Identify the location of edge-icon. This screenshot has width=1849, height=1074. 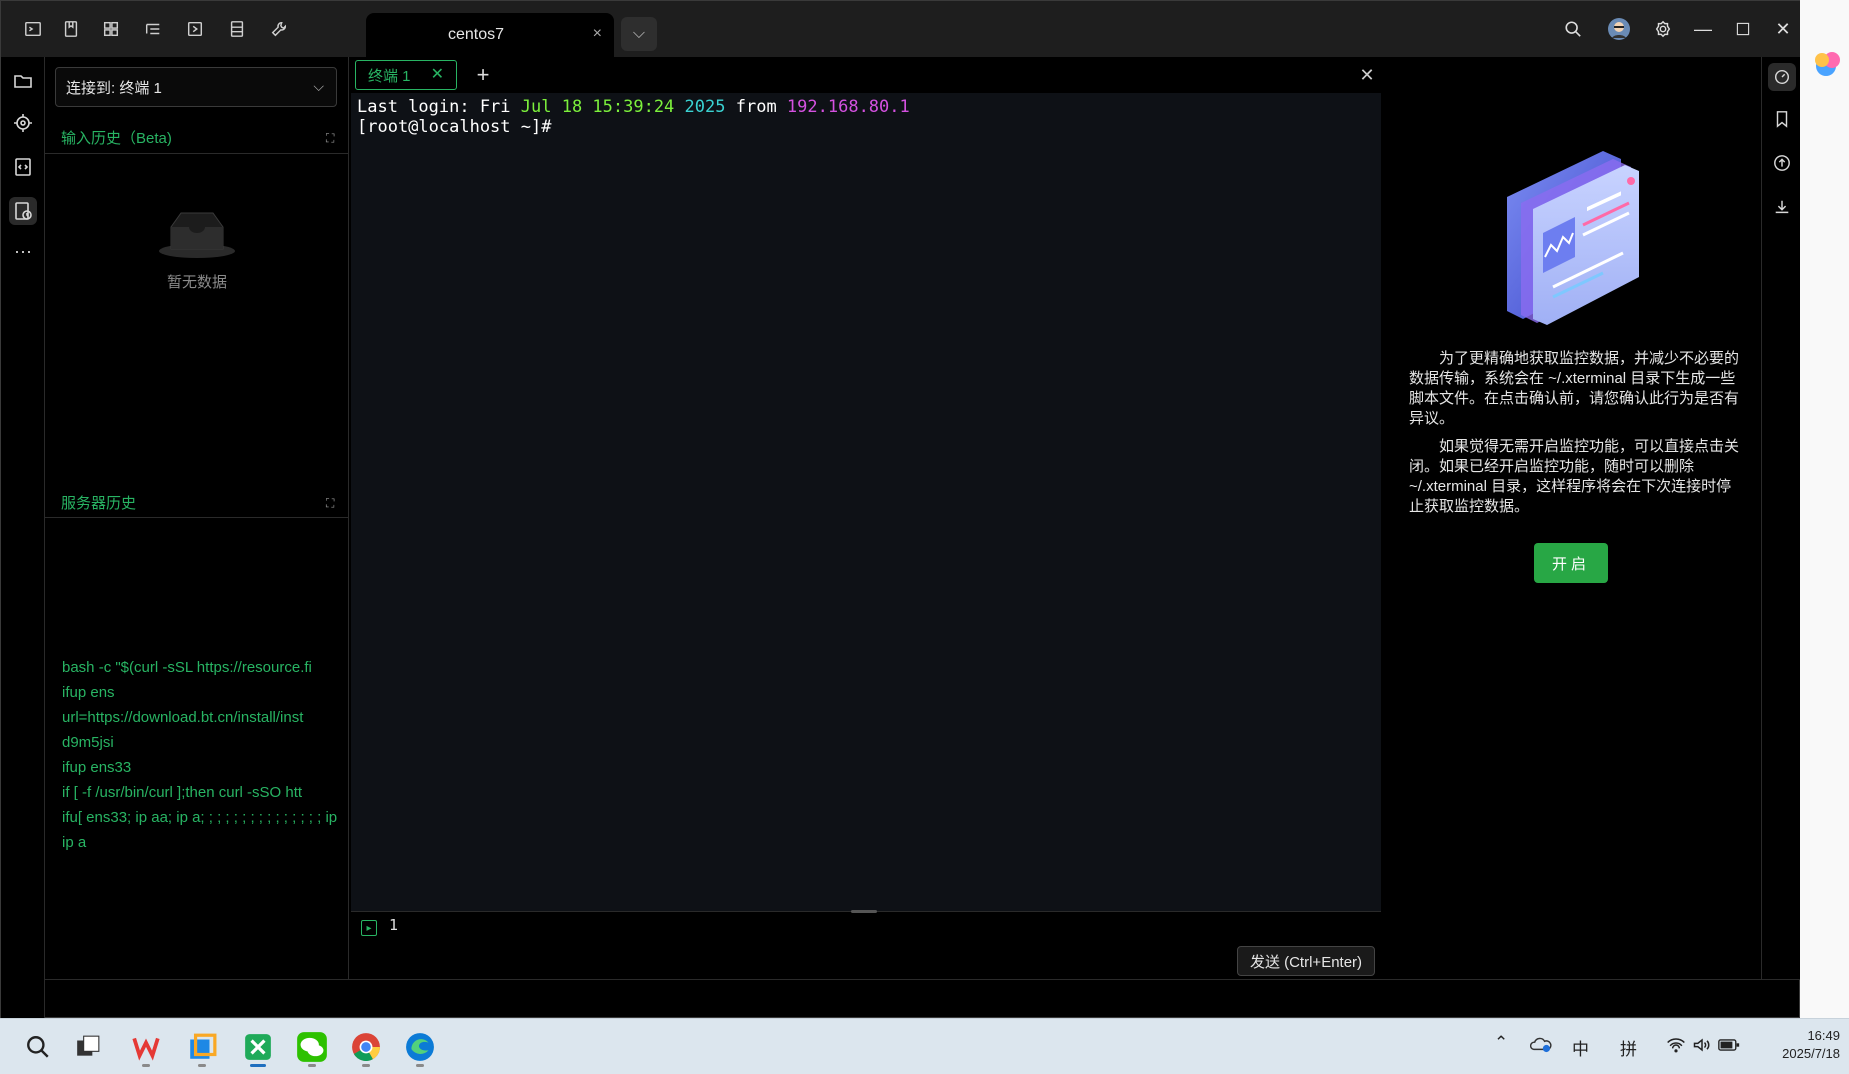
(420, 1047).